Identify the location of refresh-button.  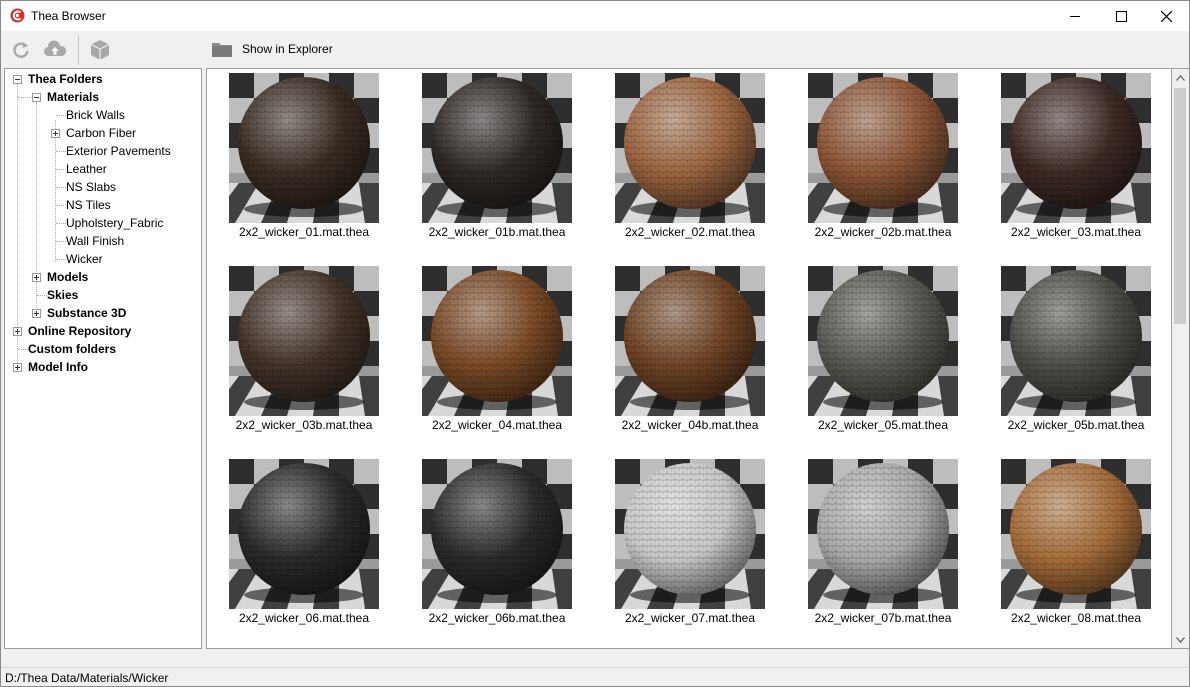
(21, 50).